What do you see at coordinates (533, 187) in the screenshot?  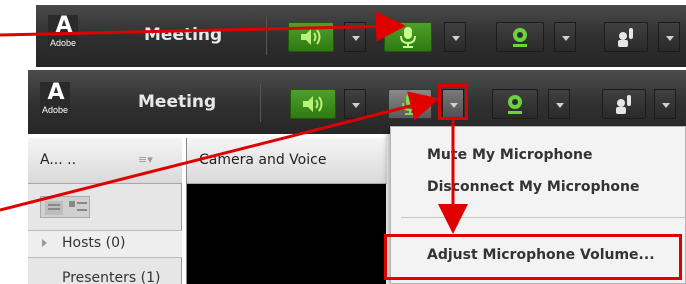 I see `menu-item-disconnect-microphone: Disconnect My Microphone` at bounding box center [533, 187].